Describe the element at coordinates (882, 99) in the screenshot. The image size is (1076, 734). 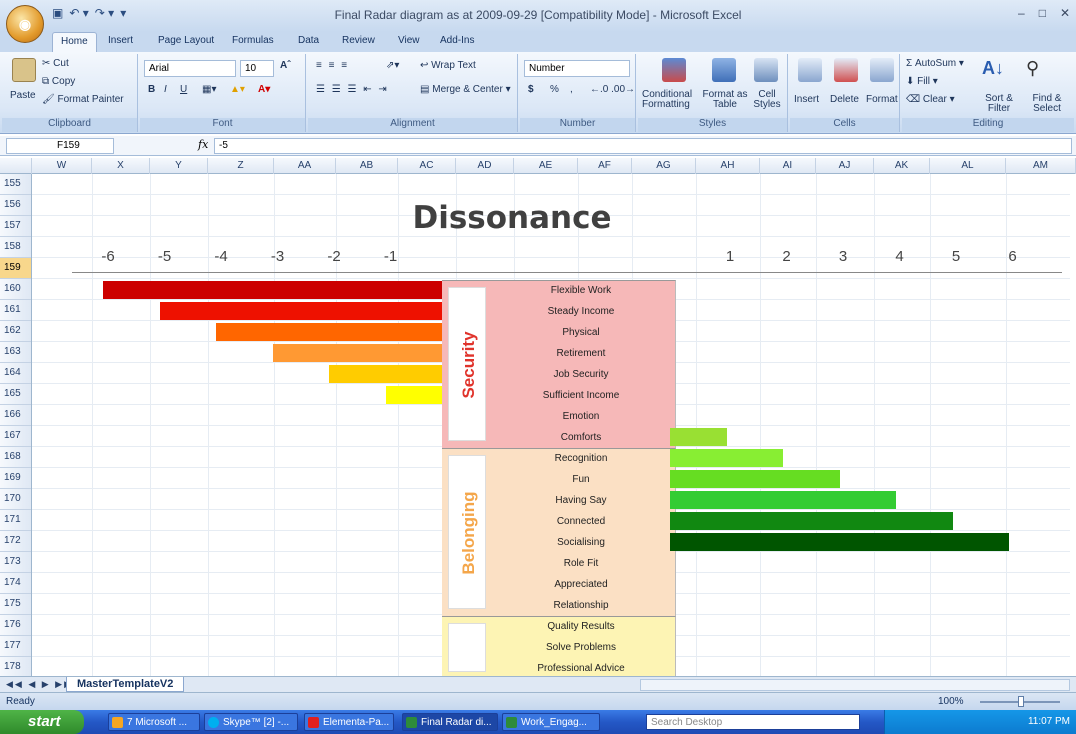
I see `format-button: Format` at that location.